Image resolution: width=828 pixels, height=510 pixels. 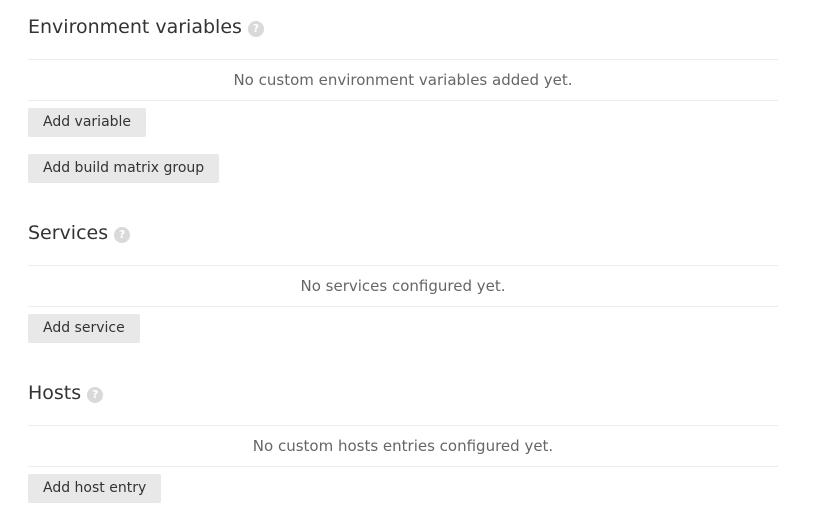 I want to click on add-variable-button: Add variable, so click(x=87, y=122).